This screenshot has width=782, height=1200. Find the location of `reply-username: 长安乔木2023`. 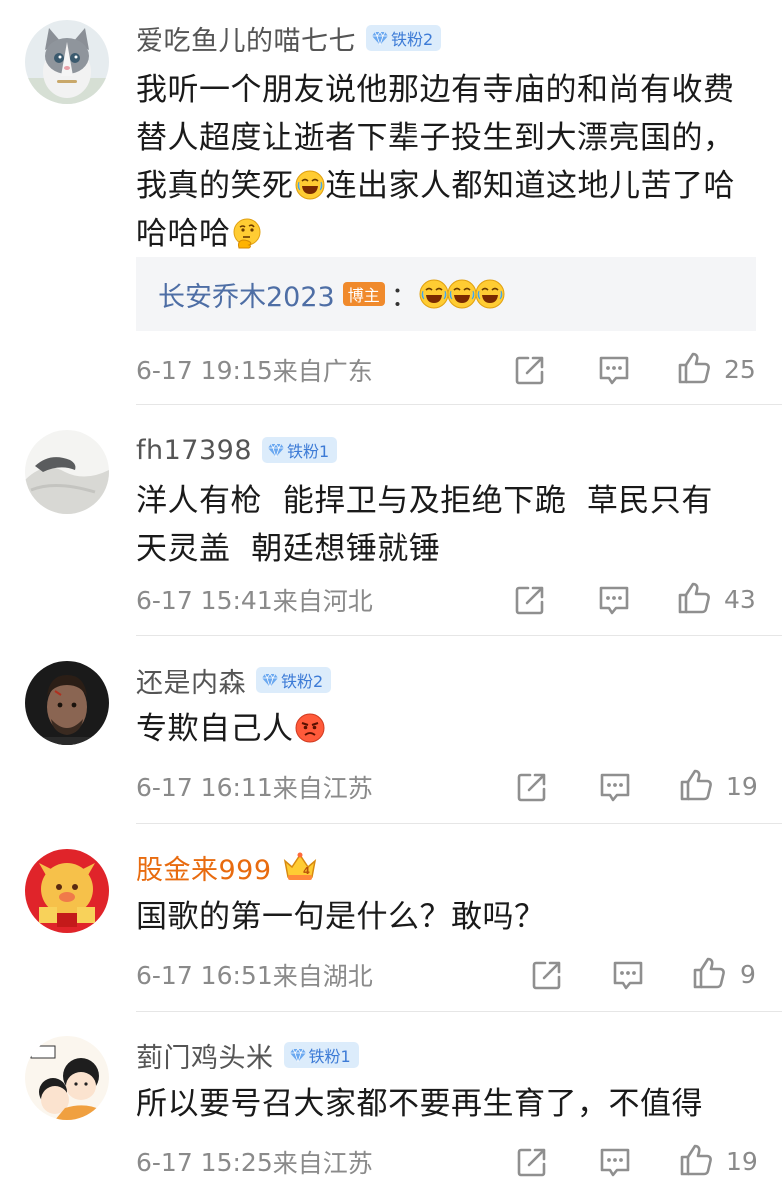

reply-username: 长安乔木2023 is located at coordinates (246, 294).